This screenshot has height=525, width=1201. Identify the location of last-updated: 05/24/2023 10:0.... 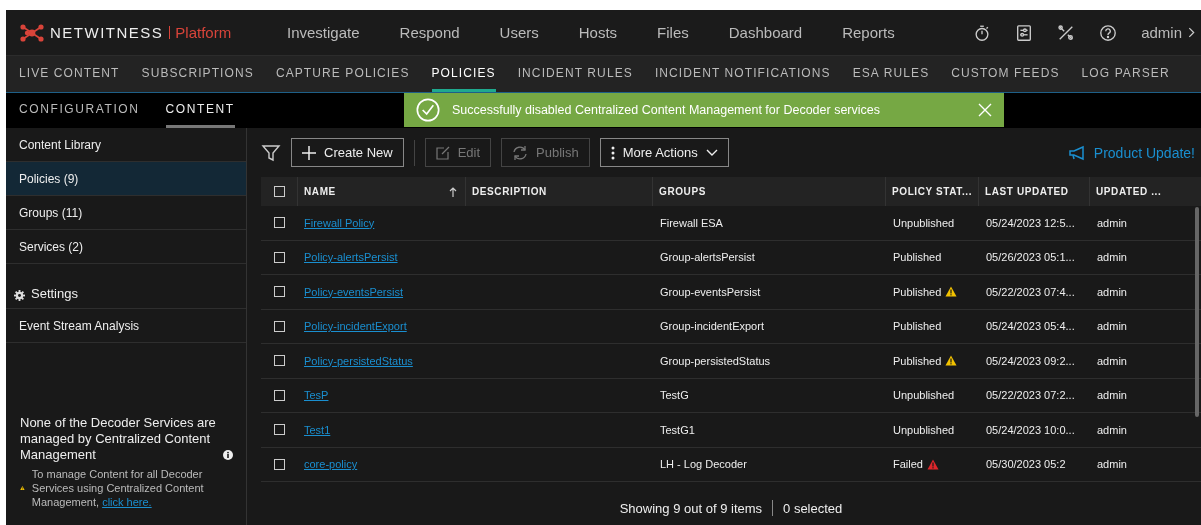
(1030, 429).